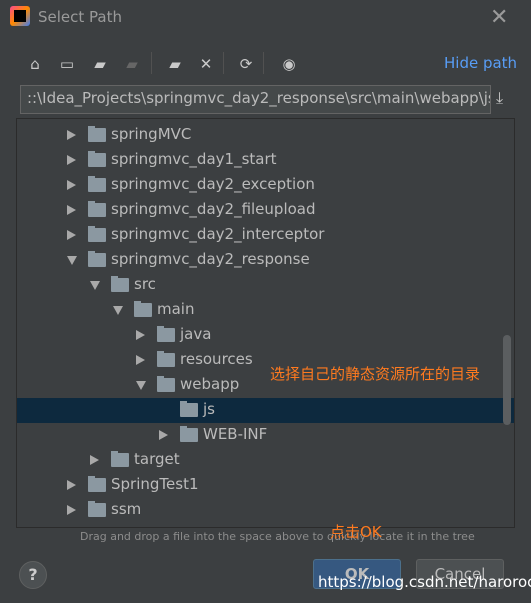 The height and width of the screenshot is (603, 531). Describe the element at coordinates (176, 309) in the screenshot. I see `tree-row-label: main` at that location.